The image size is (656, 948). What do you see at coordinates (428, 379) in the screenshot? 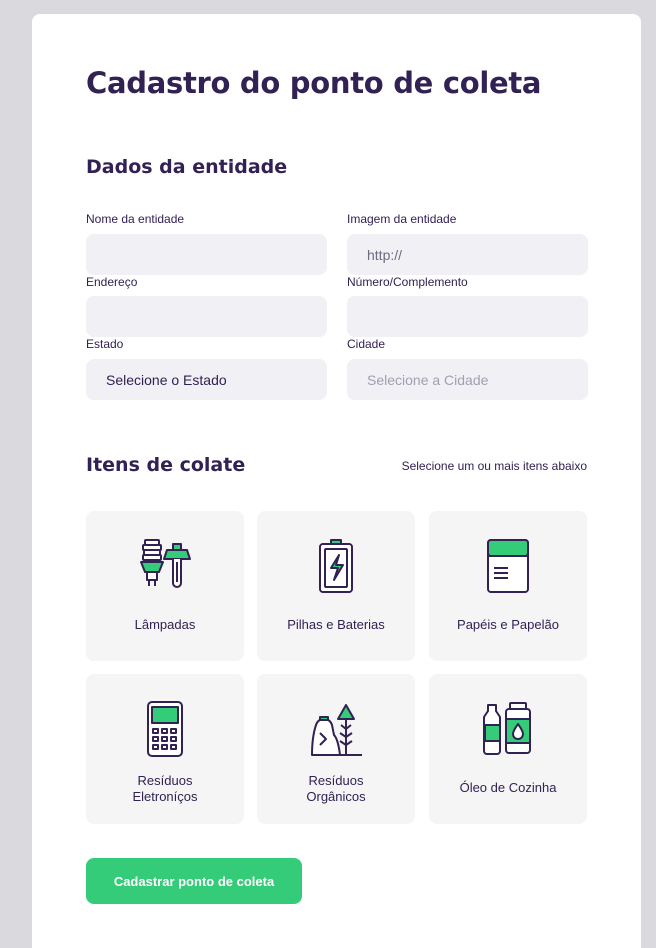
I see `city-selected-value: Selecione a Cidade` at bounding box center [428, 379].